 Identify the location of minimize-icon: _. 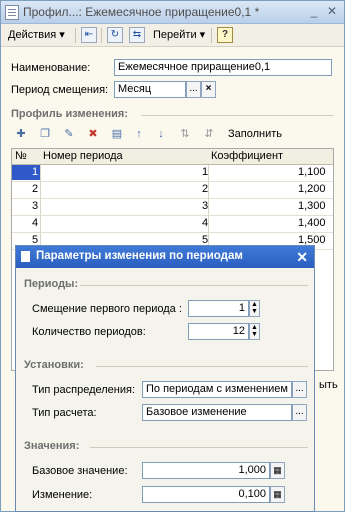
(314, 11).